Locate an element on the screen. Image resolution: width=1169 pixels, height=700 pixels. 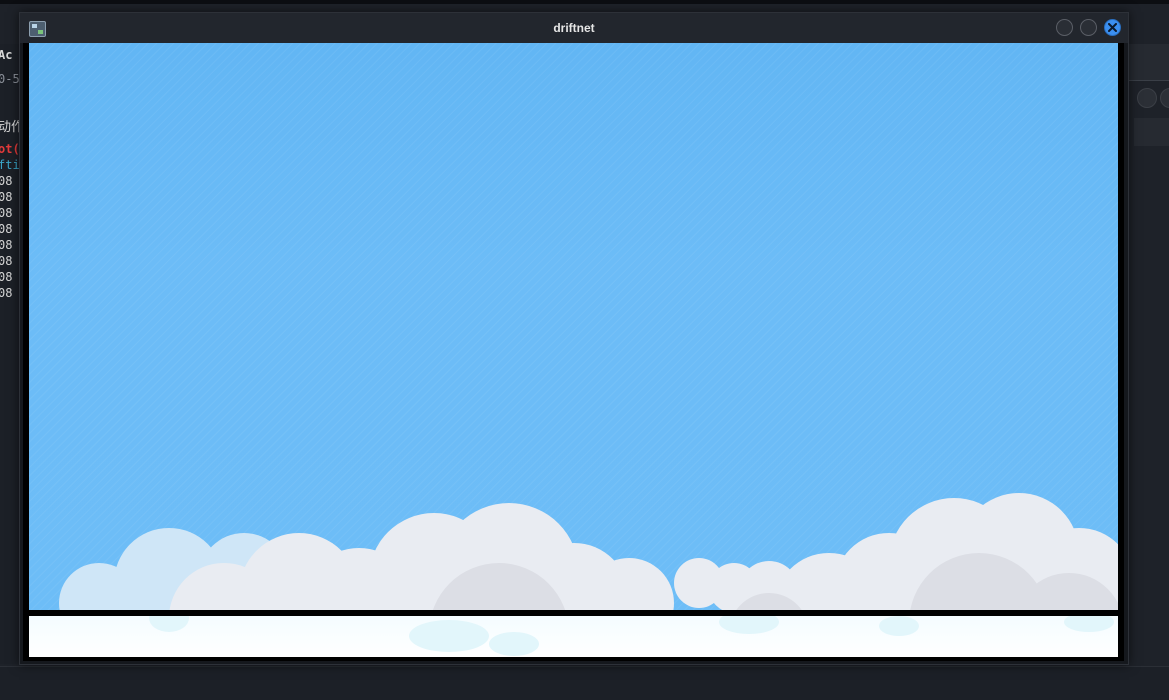
light-sky-illustration is located at coordinates (631, 636).